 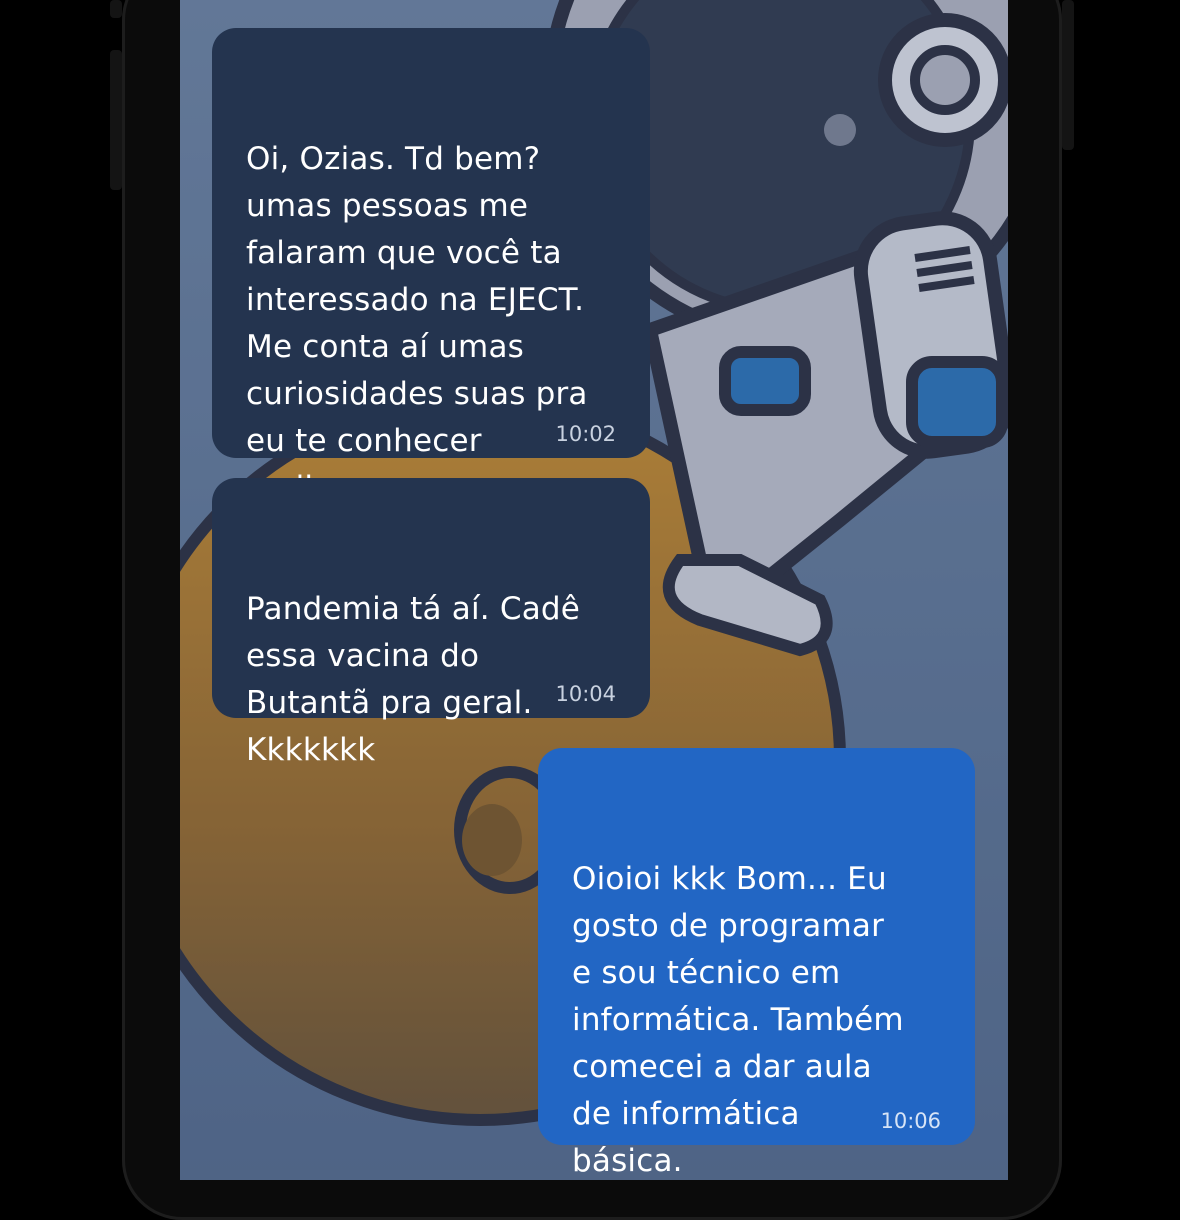 What do you see at coordinates (1068, 75) in the screenshot?
I see `phone-power-button` at bounding box center [1068, 75].